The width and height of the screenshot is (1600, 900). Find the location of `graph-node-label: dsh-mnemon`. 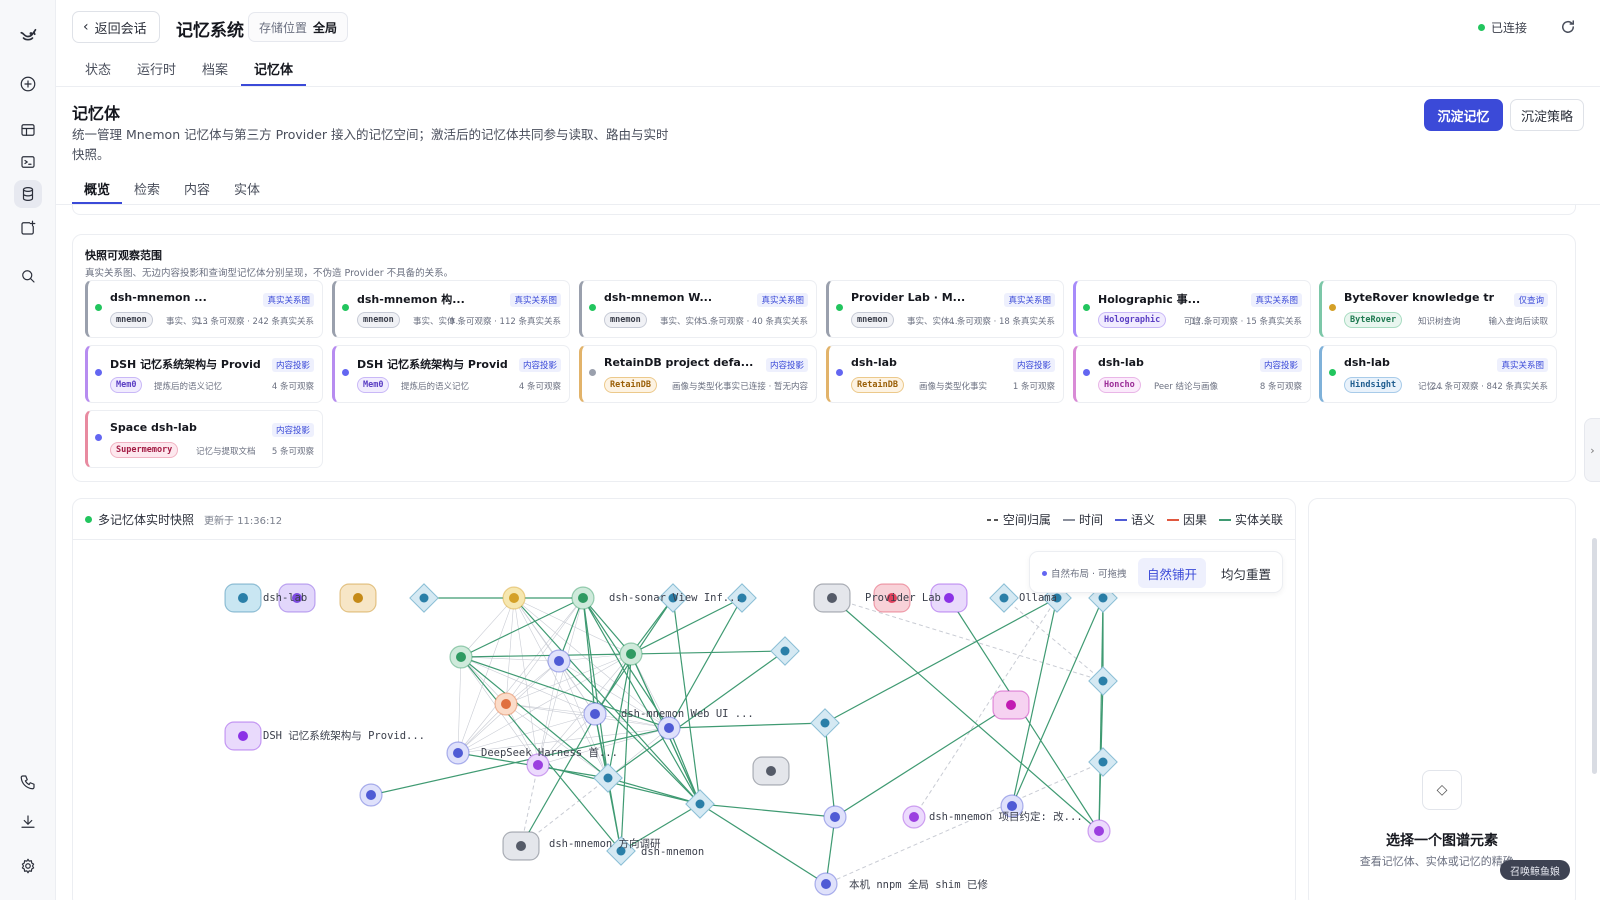

graph-node-label: dsh-mnemon is located at coordinates (672, 852).